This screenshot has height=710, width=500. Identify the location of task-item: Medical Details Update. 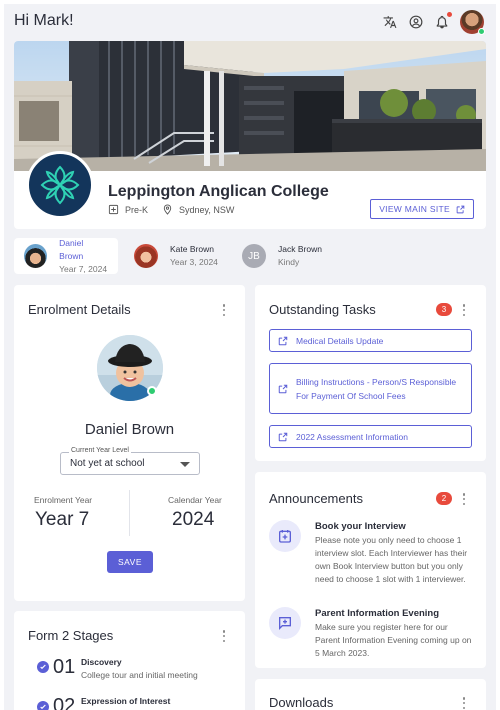
(370, 340).